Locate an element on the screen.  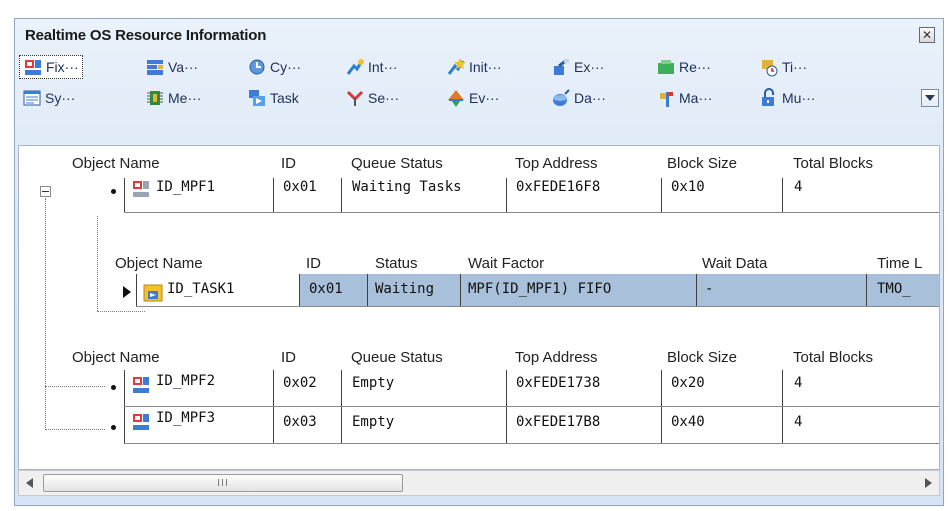
tree-connector is located at coordinates (121, 311).